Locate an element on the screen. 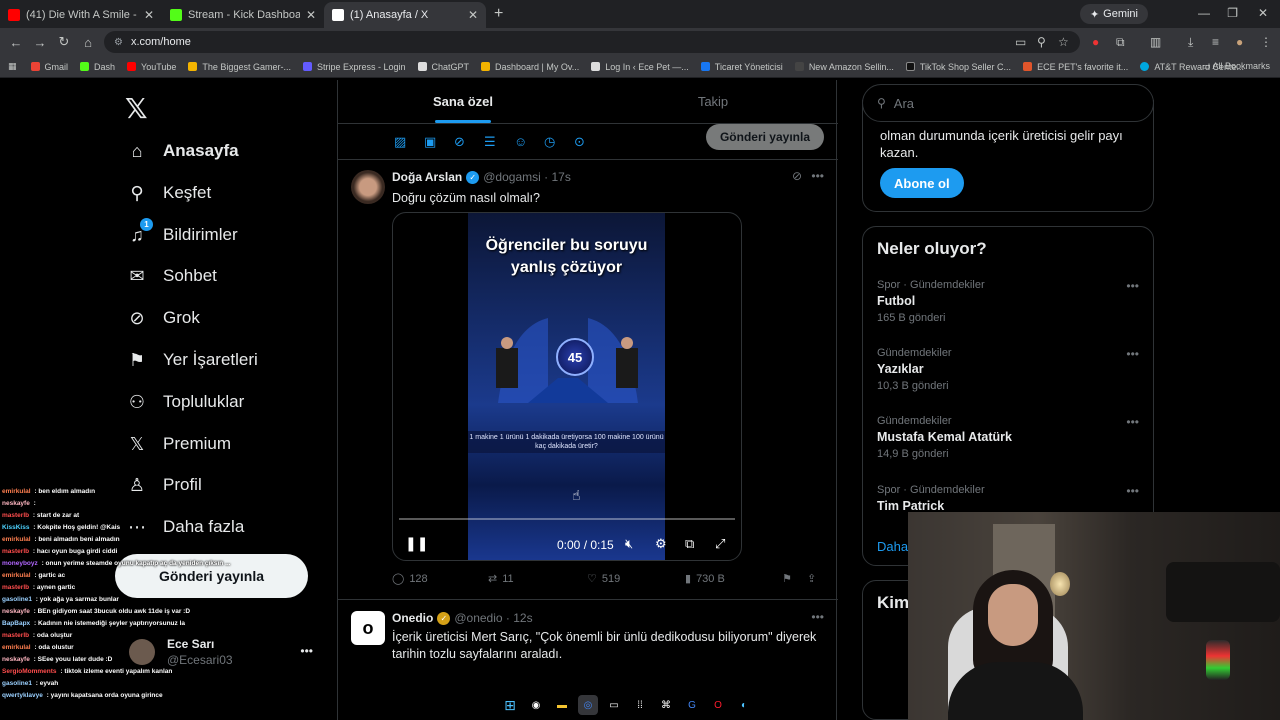 The width and height of the screenshot is (1280, 720). opera-icon: O is located at coordinates (718, 705).